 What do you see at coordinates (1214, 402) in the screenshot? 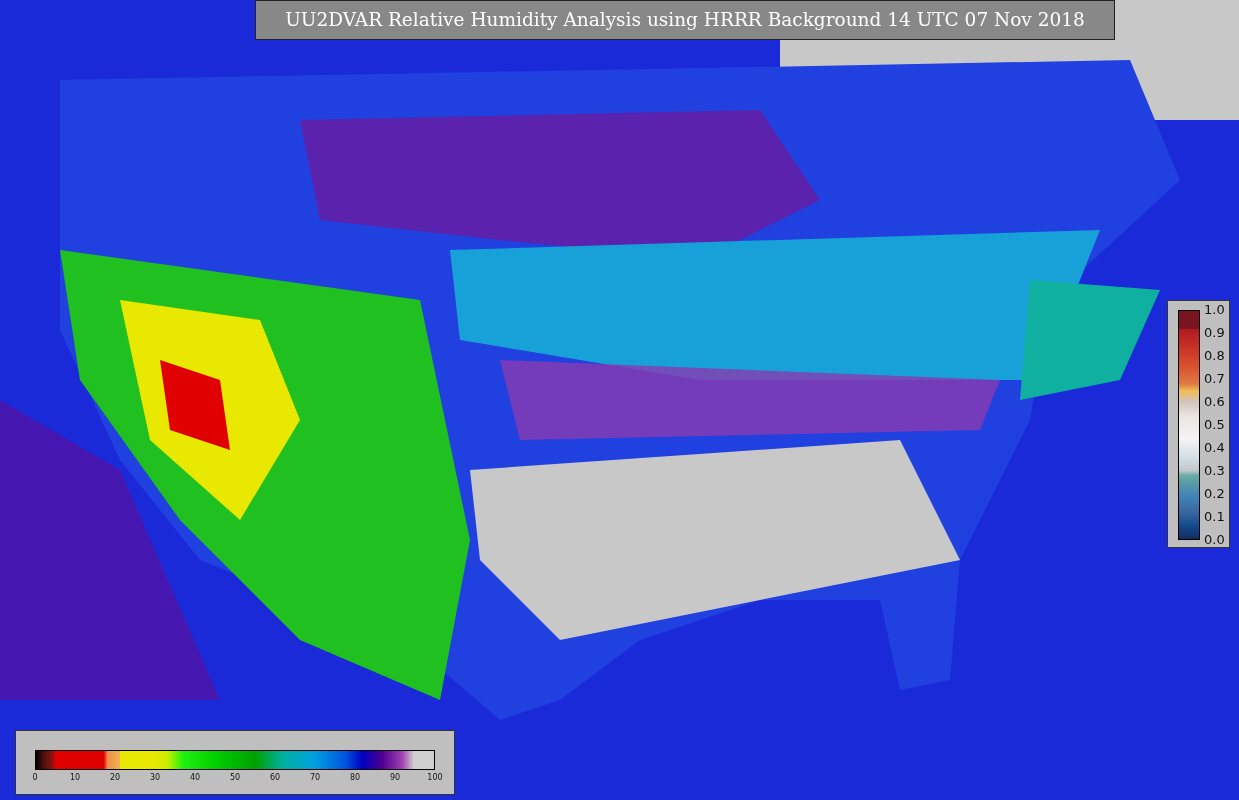
I see `tick-label: 0.6` at bounding box center [1214, 402].